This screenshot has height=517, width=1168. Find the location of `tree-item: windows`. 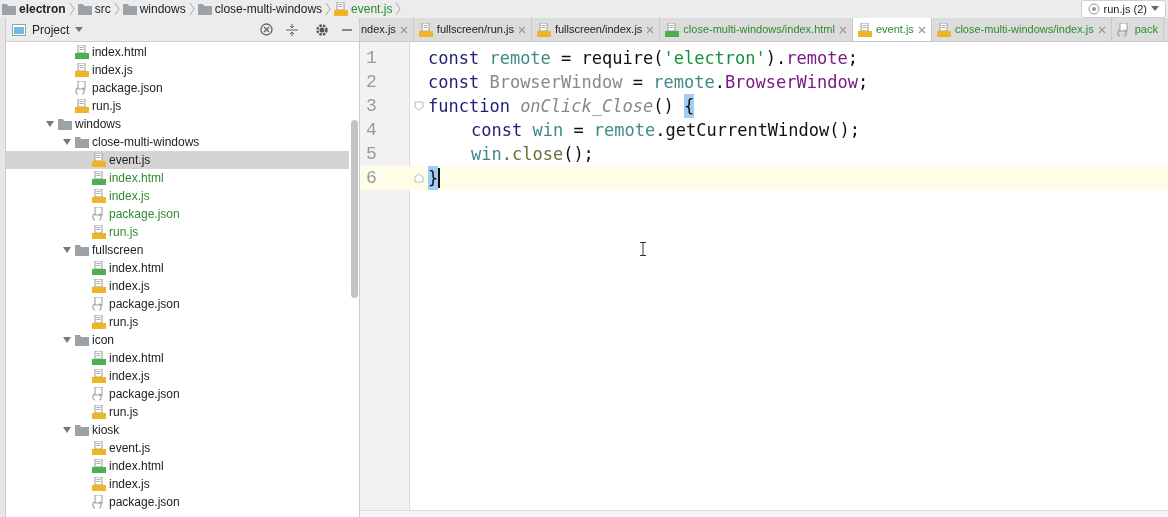

tree-item: windows is located at coordinates (177, 124).